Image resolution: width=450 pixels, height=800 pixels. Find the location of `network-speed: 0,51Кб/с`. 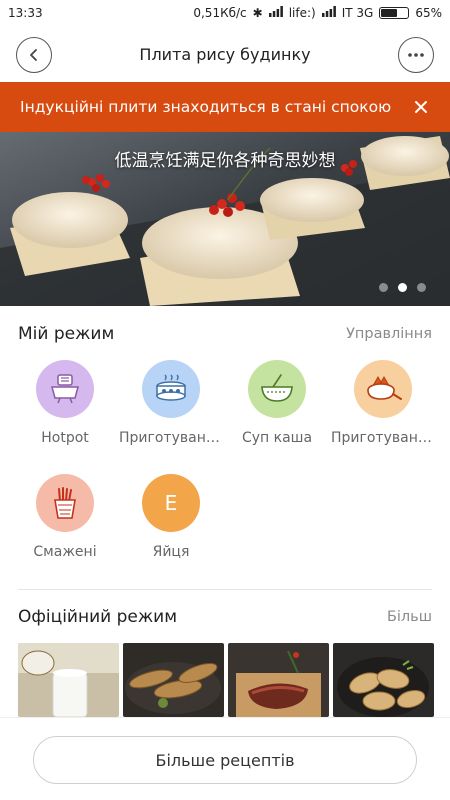

network-speed: 0,51Кб/с is located at coordinates (220, 13).